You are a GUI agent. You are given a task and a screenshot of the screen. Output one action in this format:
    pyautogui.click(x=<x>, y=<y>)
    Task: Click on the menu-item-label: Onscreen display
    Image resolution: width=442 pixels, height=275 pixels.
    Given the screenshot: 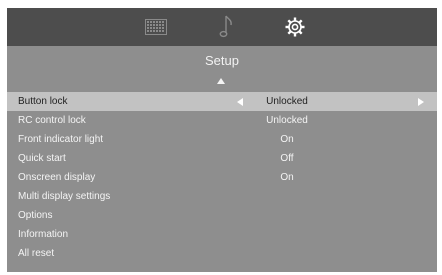 What is the action you would take?
    pyautogui.click(x=57, y=177)
    